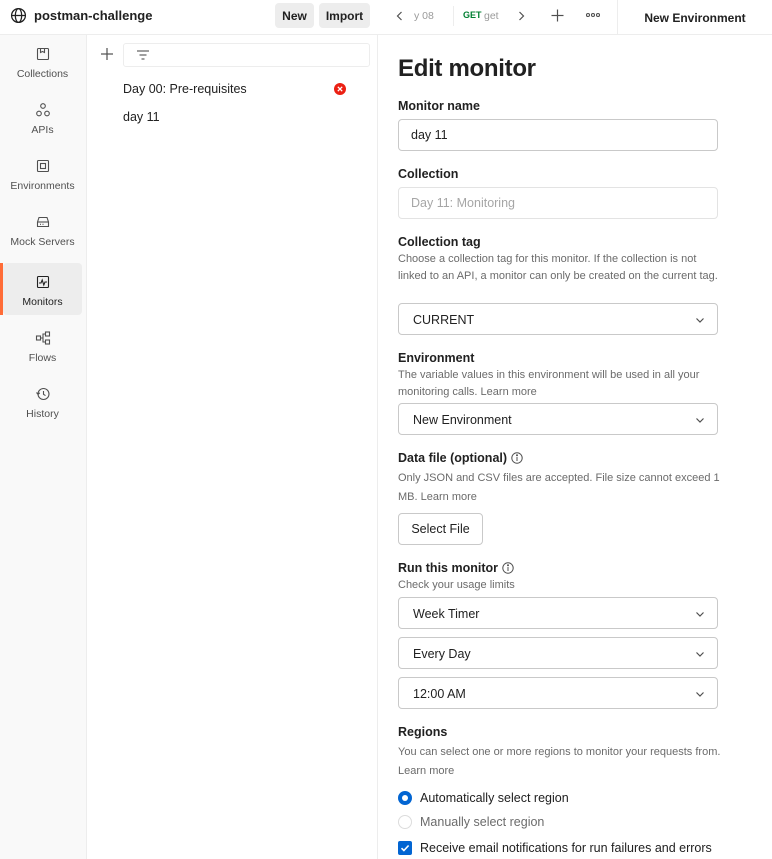  What do you see at coordinates (189, 17) in the screenshot?
I see `workspace-header: postman-challenge New Import` at bounding box center [189, 17].